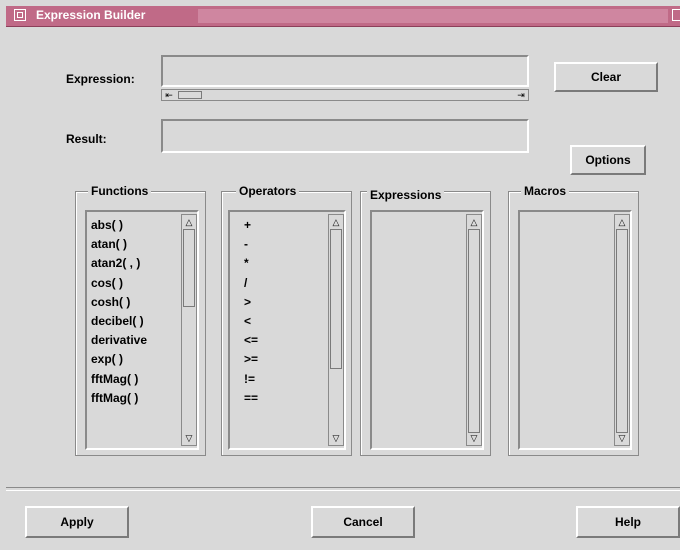  What do you see at coordinates (119, 321) in the screenshot?
I see `list-item: decibel( )` at bounding box center [119, 321].